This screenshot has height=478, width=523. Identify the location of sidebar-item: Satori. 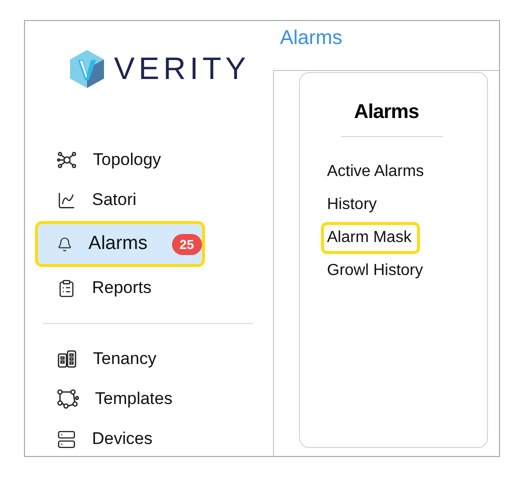
(120, 200).